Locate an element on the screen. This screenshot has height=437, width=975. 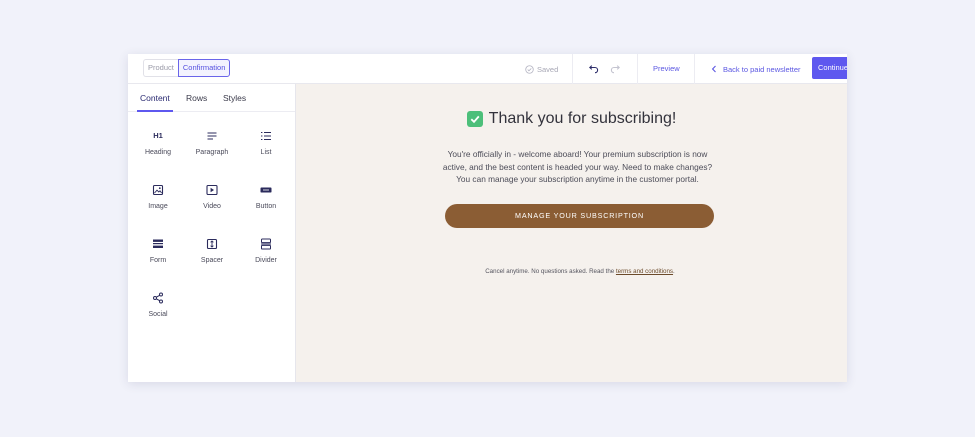
check-mark-icon is located at coordinates (474, 119).